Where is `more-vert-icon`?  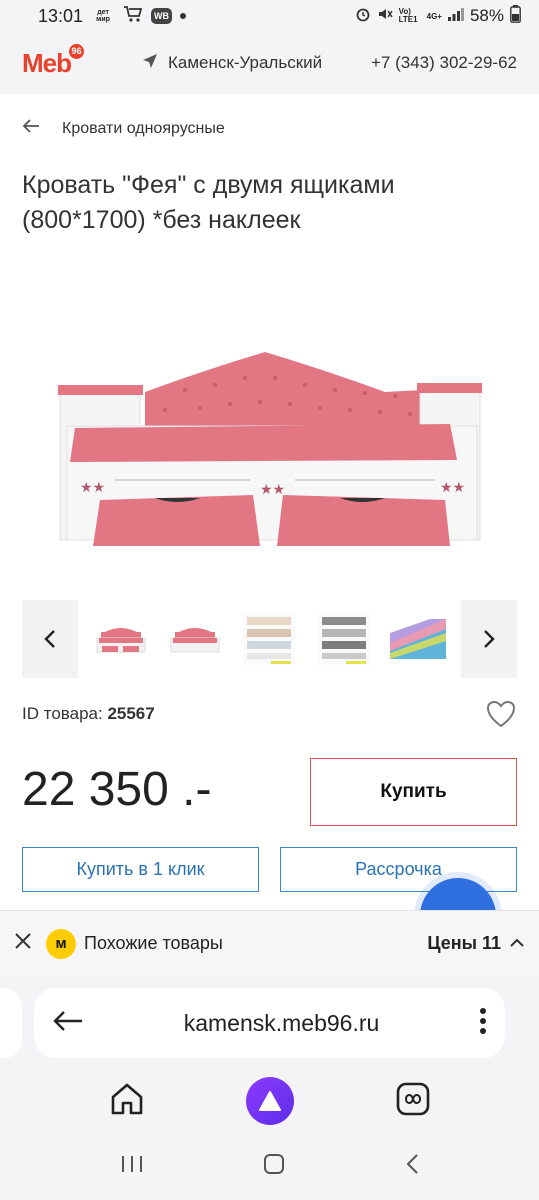
more-vert-icon is located at coordinates (483, 1023).